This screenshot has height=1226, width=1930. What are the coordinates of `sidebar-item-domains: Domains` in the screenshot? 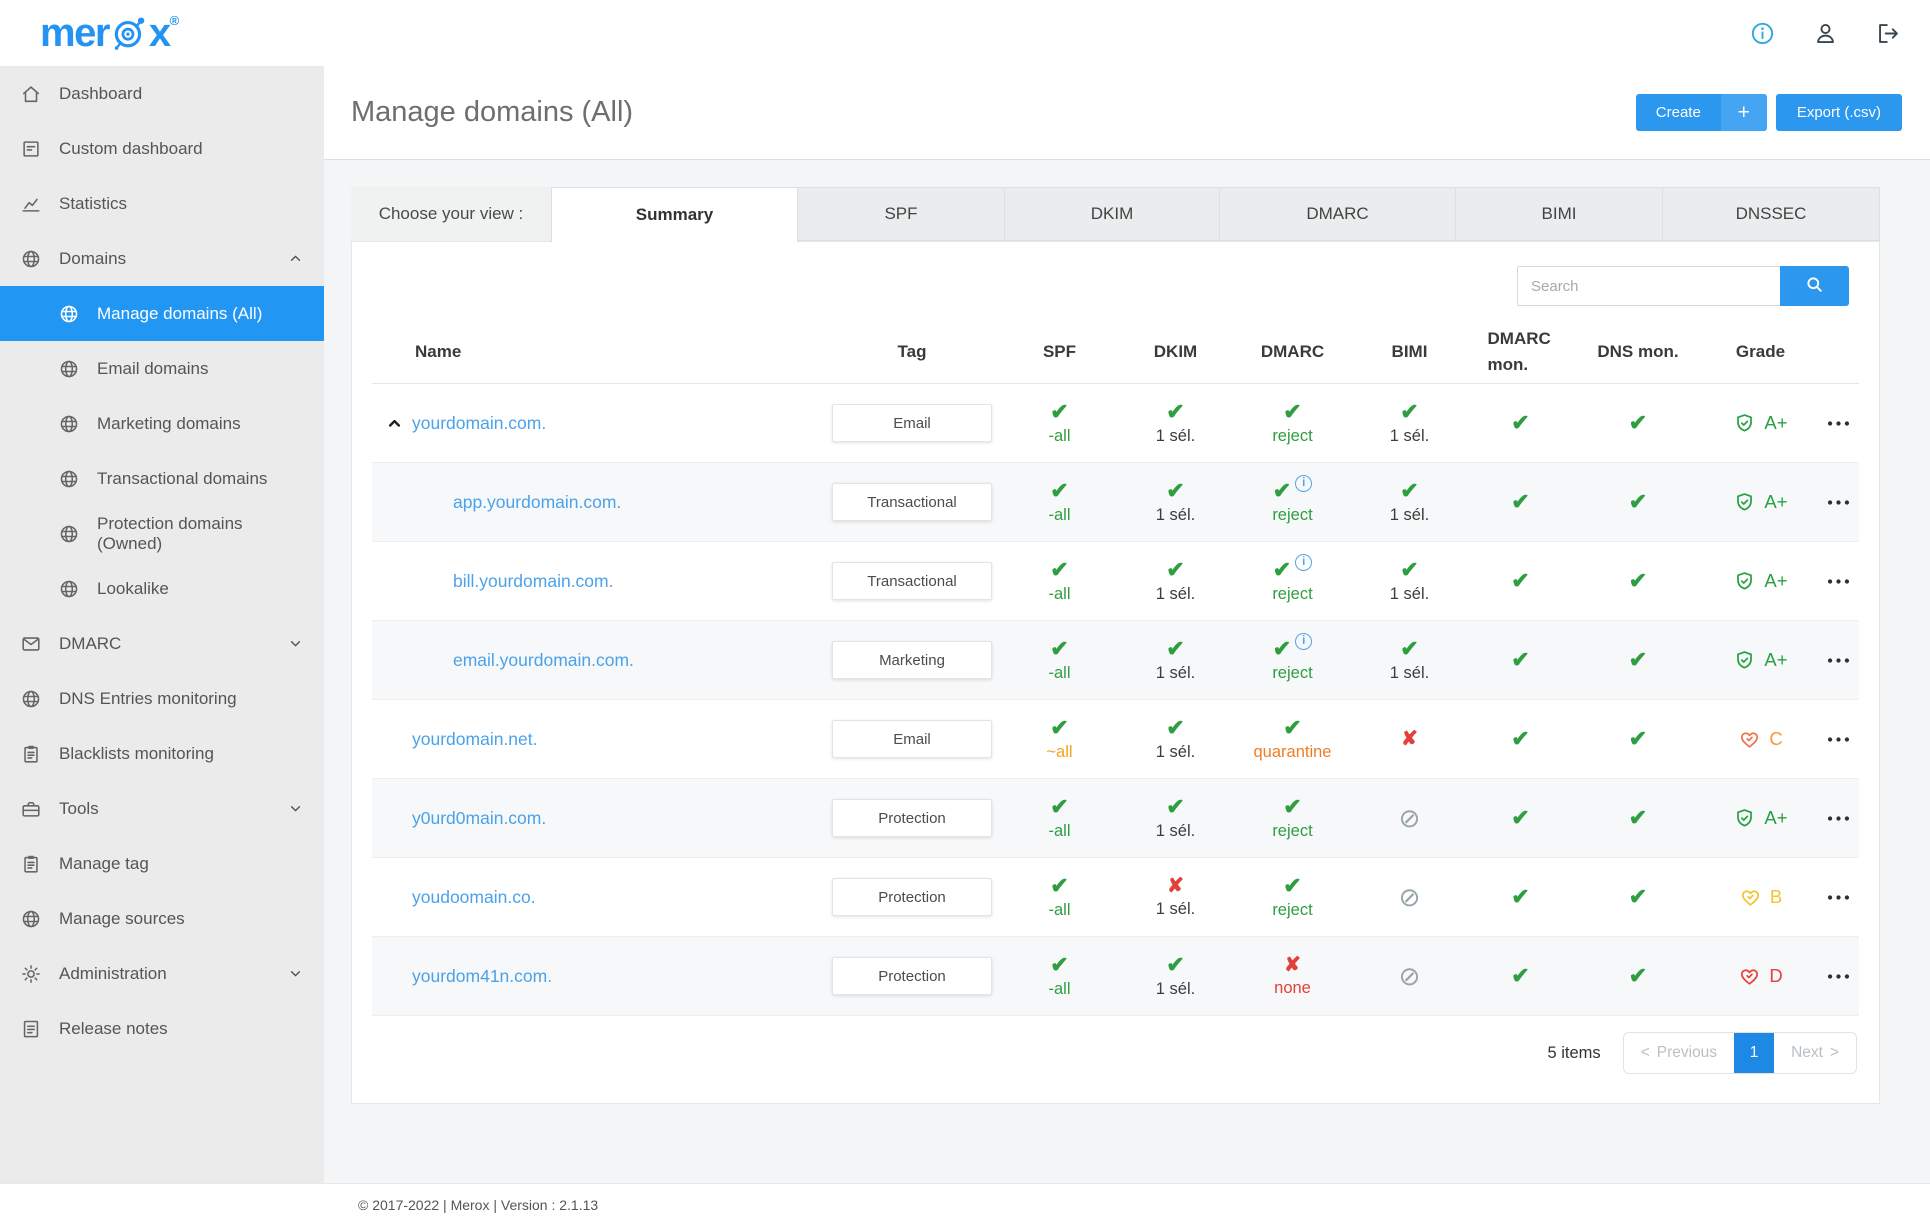 It's located at (162, 258).